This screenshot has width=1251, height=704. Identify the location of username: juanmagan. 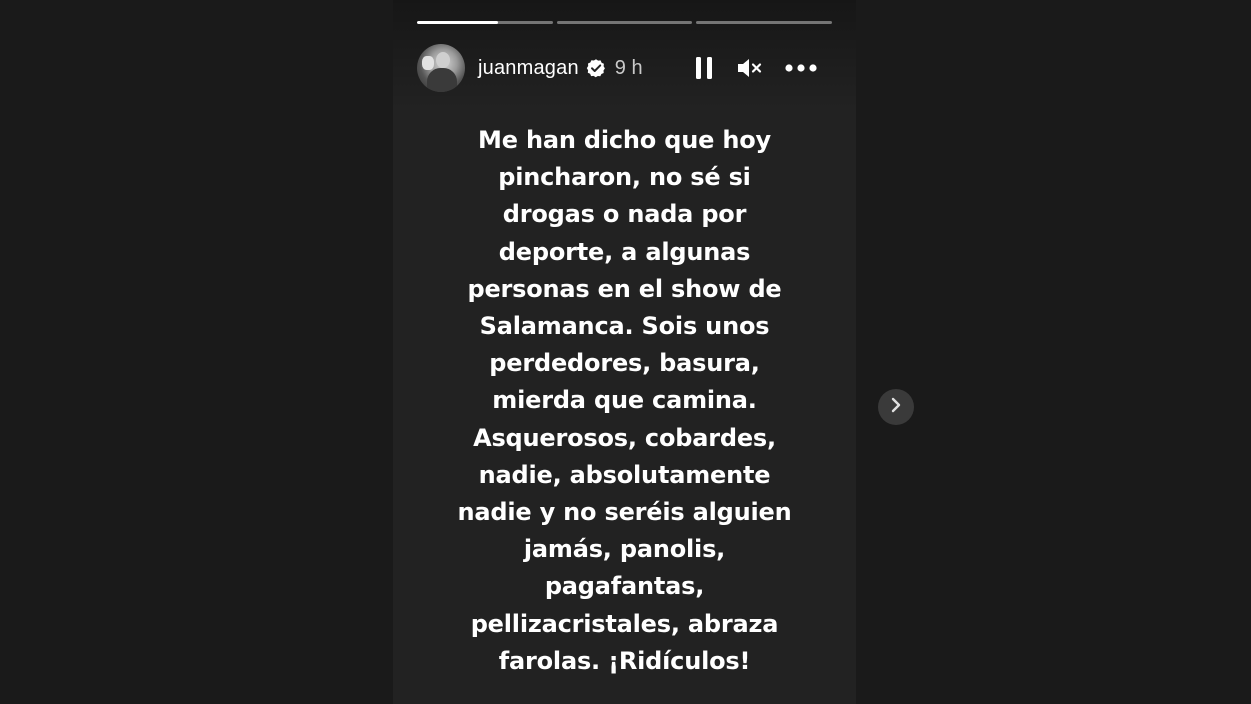
(528, 68).